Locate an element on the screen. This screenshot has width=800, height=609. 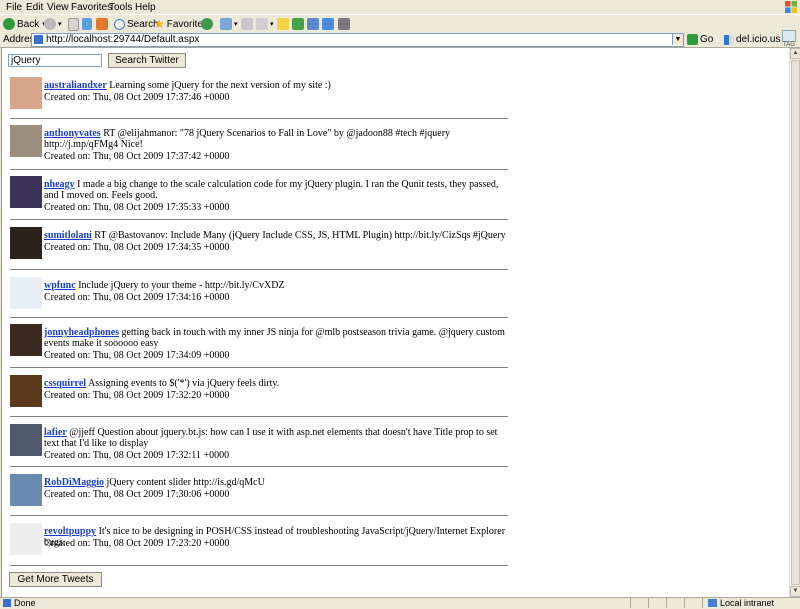
mail-icon is located at coordinates (247, 24).